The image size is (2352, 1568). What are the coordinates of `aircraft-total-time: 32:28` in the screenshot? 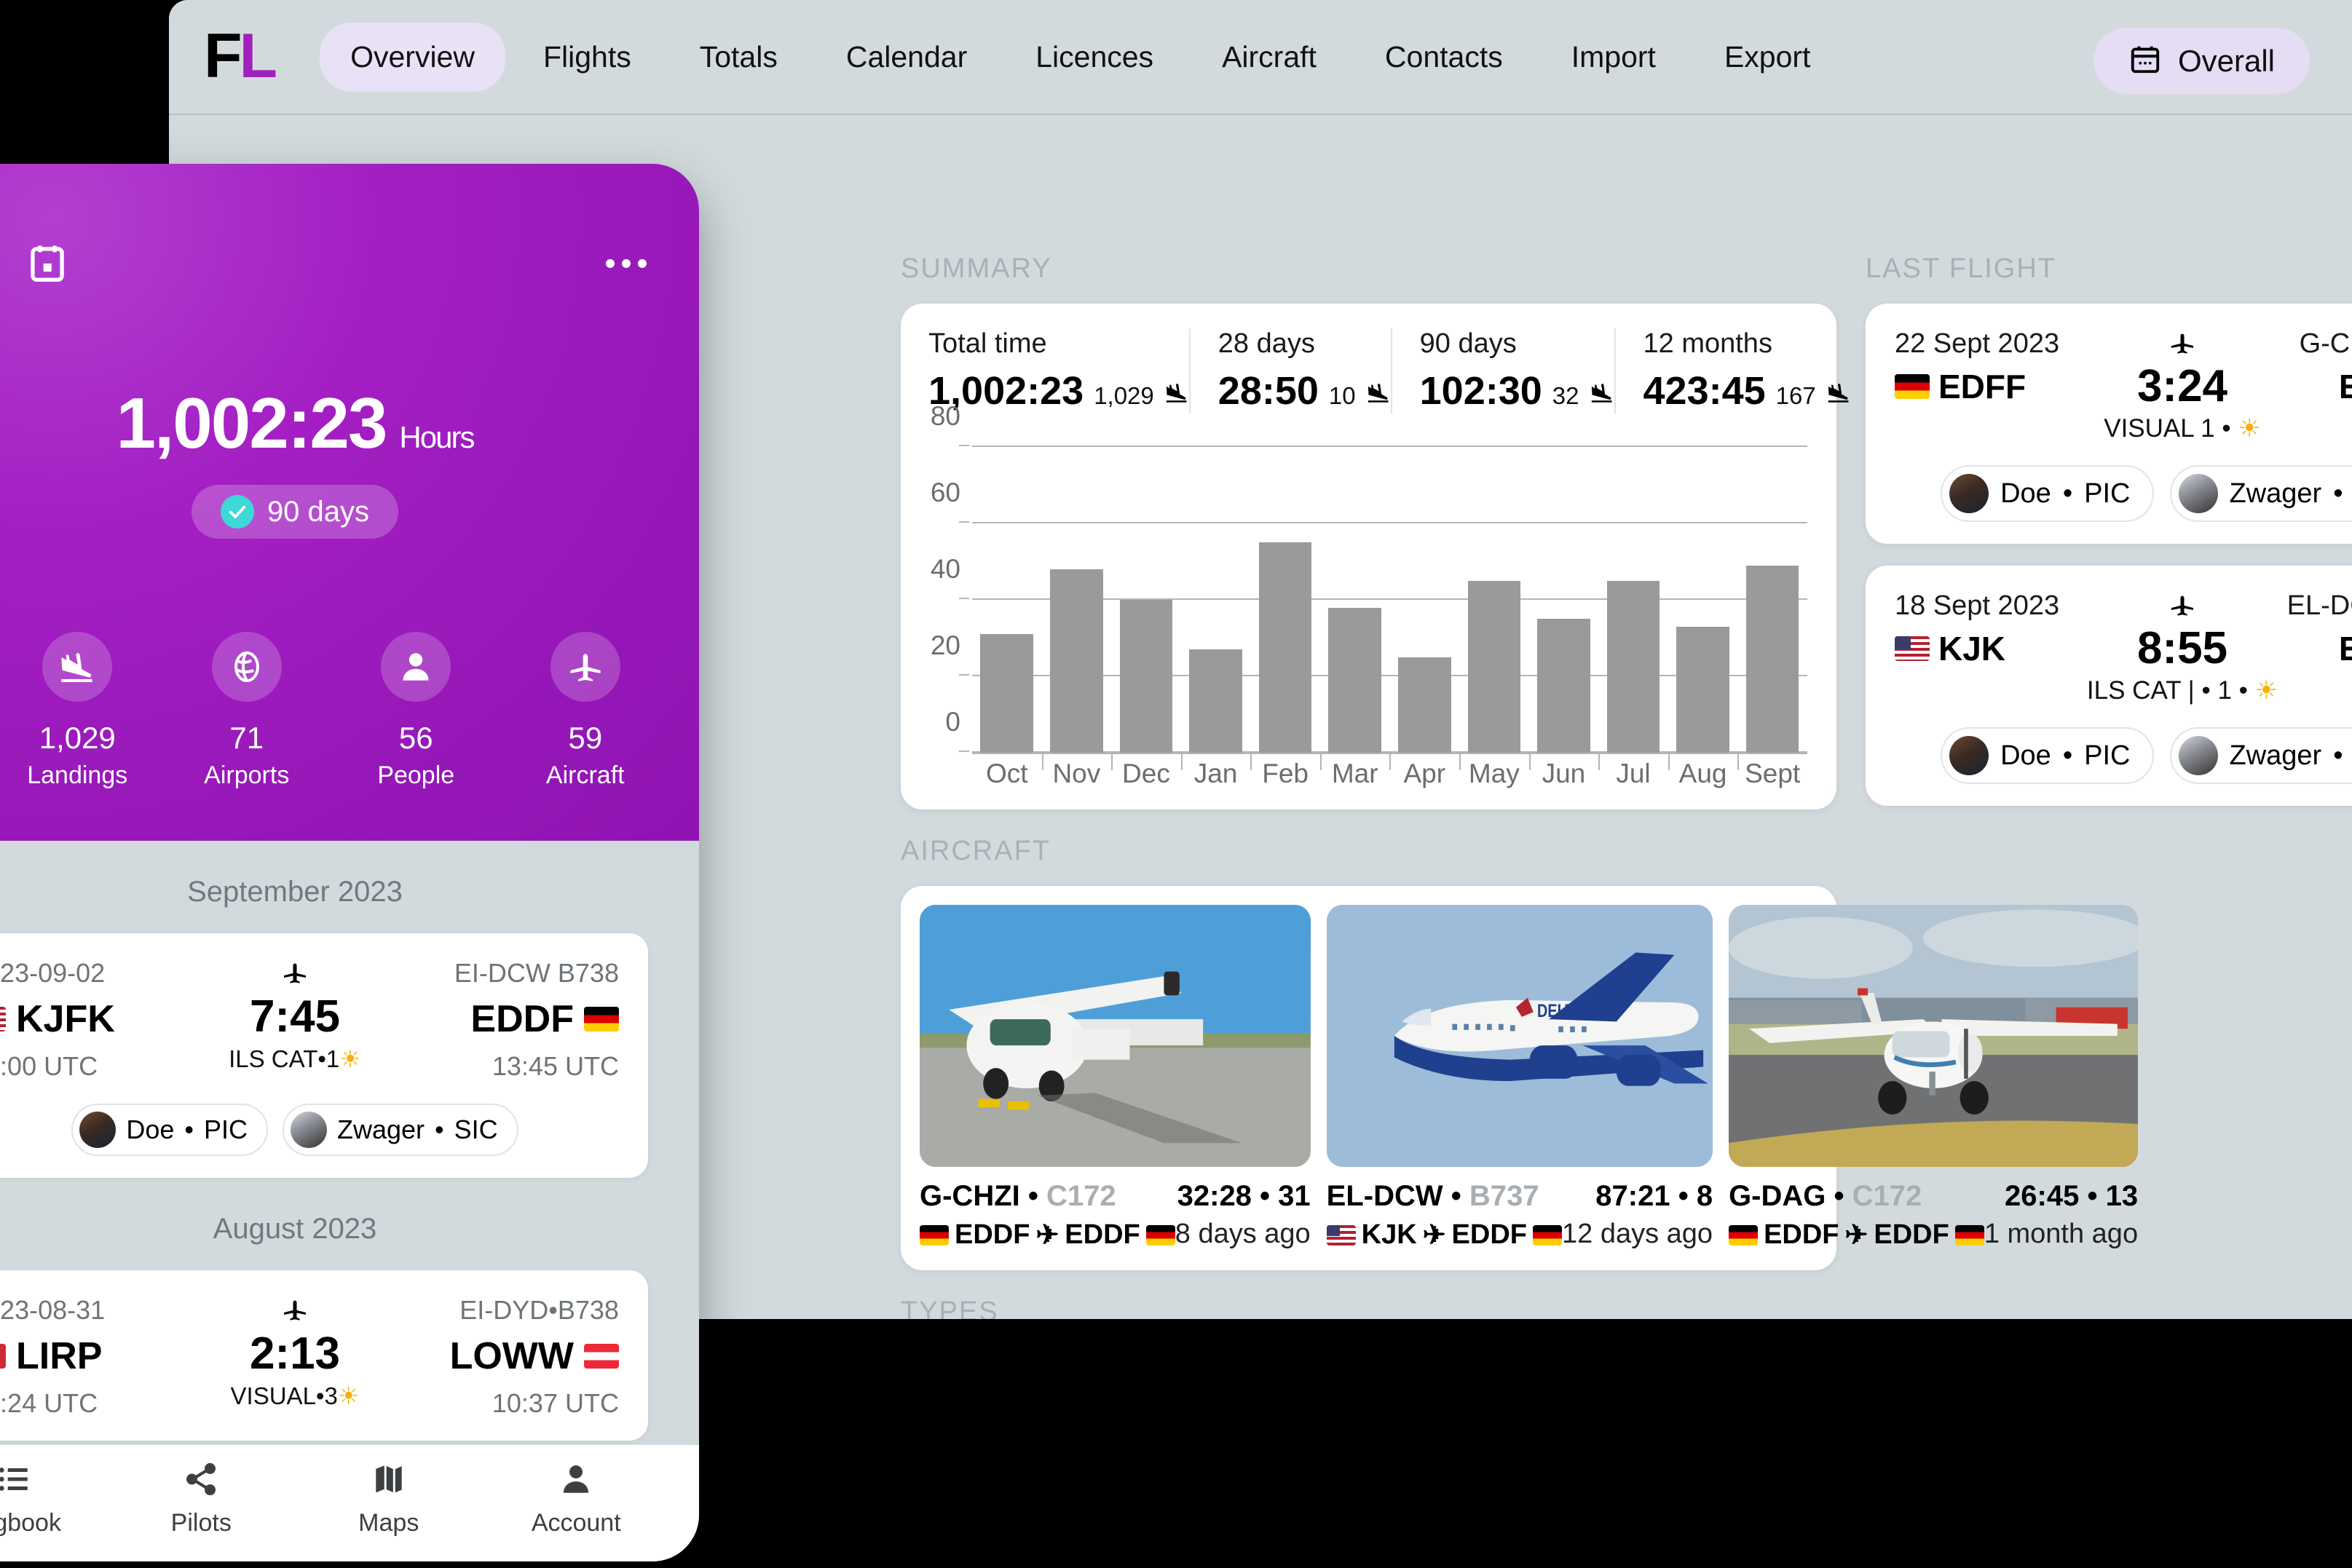 It's located at (1214, 1196).